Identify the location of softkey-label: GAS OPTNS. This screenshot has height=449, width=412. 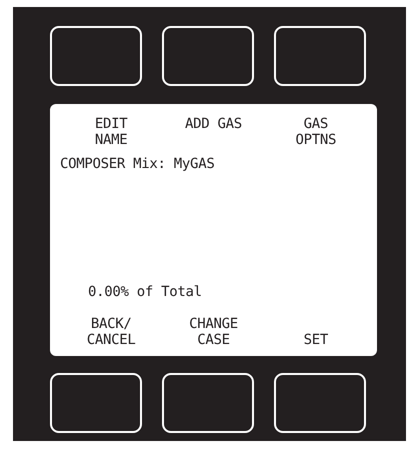
(316, 132).